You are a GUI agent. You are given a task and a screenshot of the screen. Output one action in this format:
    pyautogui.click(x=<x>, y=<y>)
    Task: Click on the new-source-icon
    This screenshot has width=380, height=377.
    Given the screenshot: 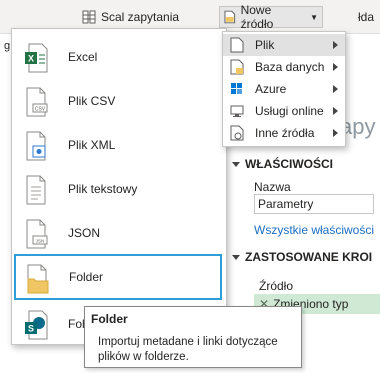 What is the action you would take?
    pyautogui.click(x=230, y=17)
    